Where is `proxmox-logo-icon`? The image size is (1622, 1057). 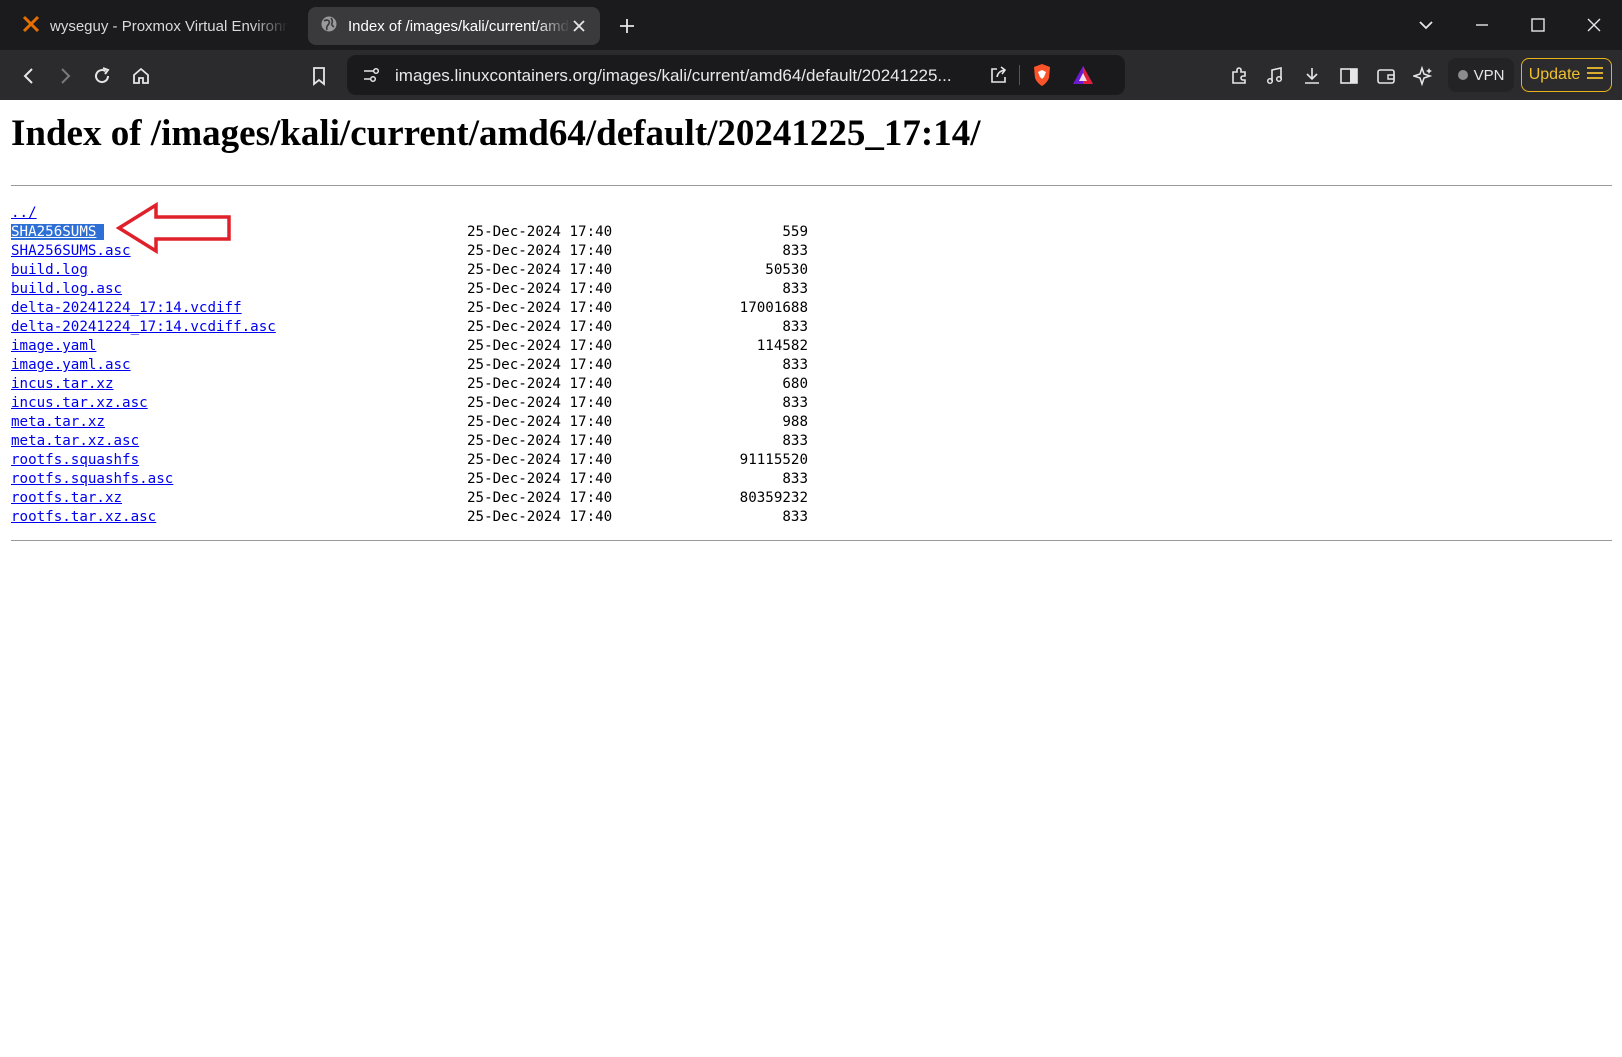 proxmox-logo-icon is located at coordinates (31, 26).